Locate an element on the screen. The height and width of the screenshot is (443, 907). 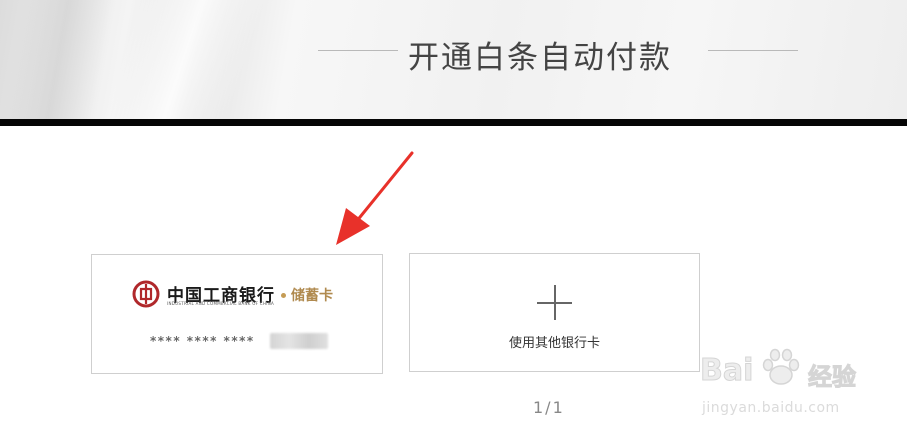
icbc-logo-icon is located at coordinates (146, 294).